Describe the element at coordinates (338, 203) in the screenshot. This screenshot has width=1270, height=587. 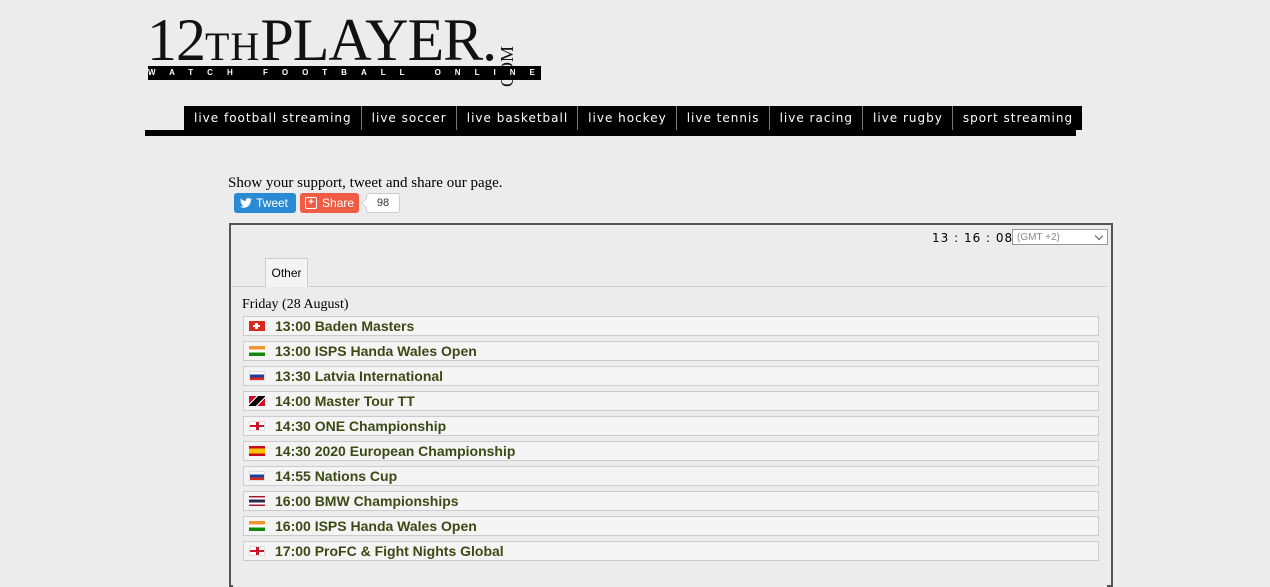
I see `share-label: Share` at that location.